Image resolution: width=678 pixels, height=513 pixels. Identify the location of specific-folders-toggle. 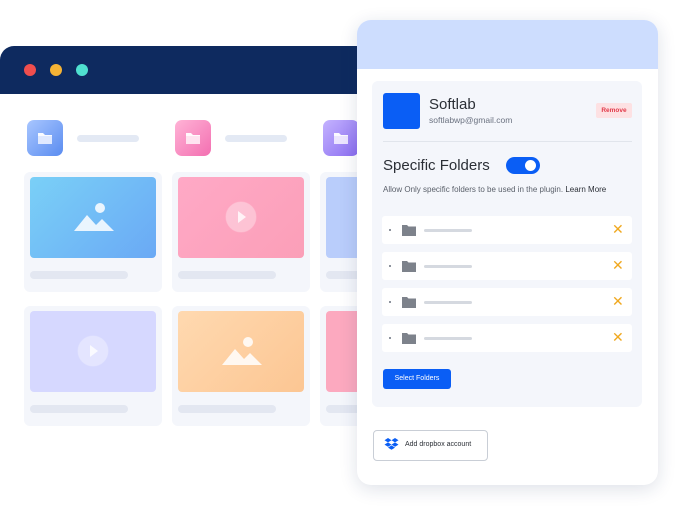
(523, 165).